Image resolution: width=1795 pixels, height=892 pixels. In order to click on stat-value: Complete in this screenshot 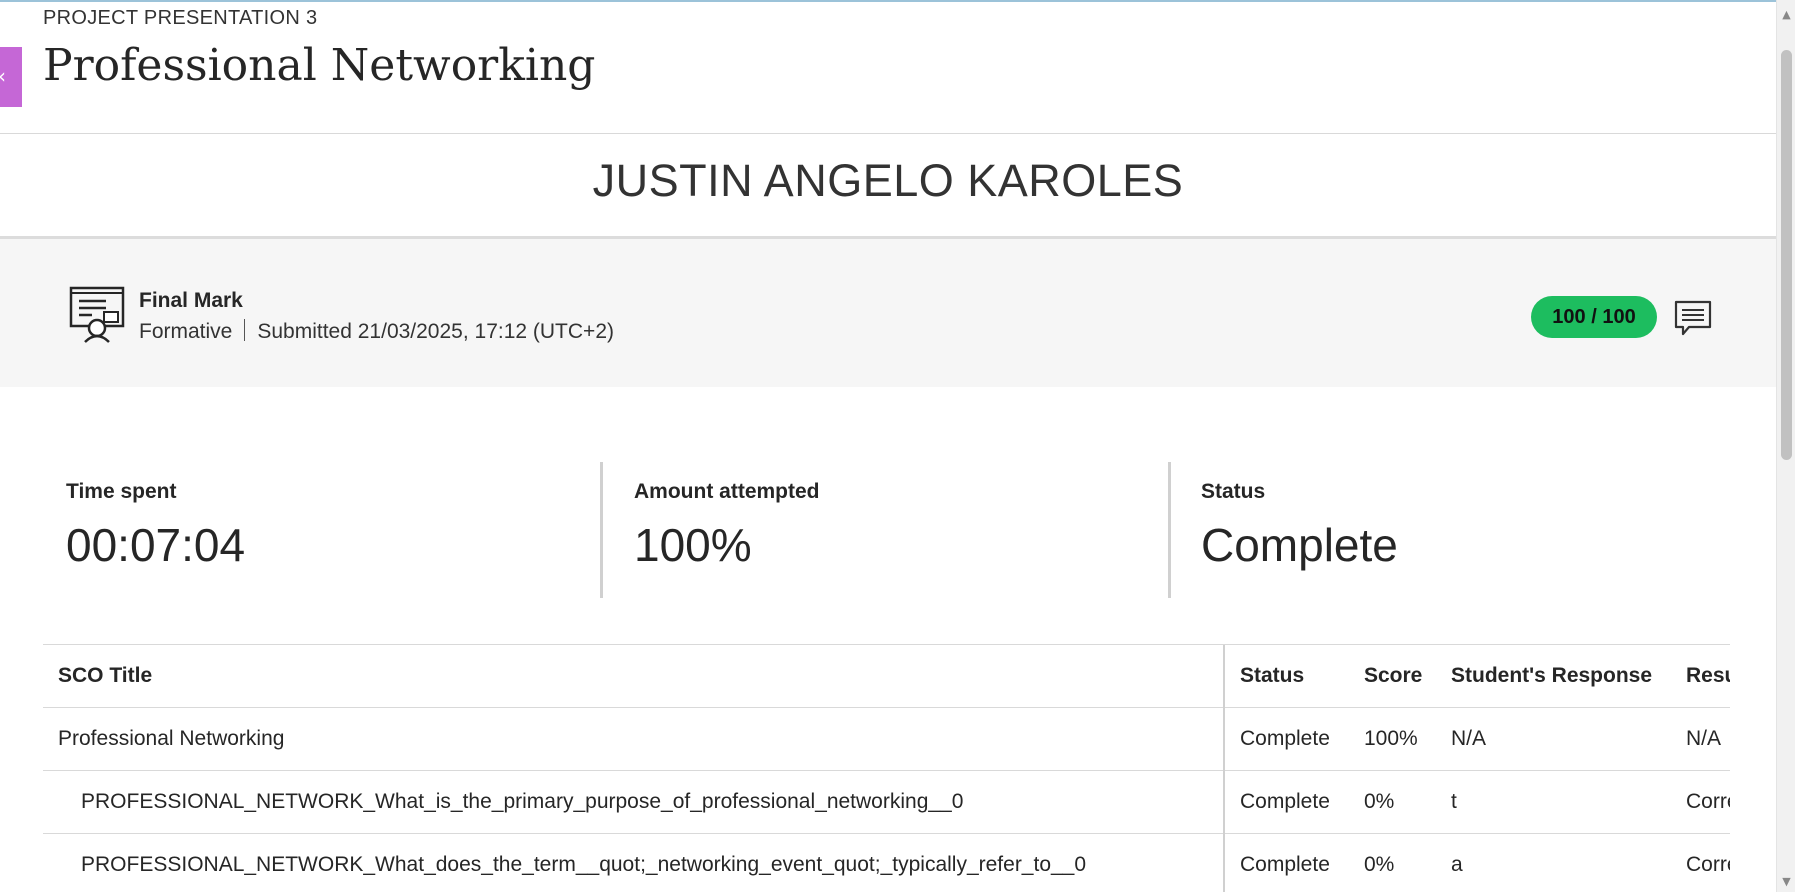, I will do `click(1299, 545)`.